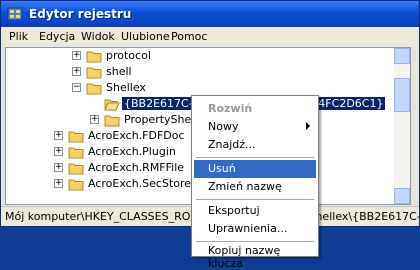 The height and width of the screenshot is (270, 420). I want to click on scroll-down-button, so click(402, 196).